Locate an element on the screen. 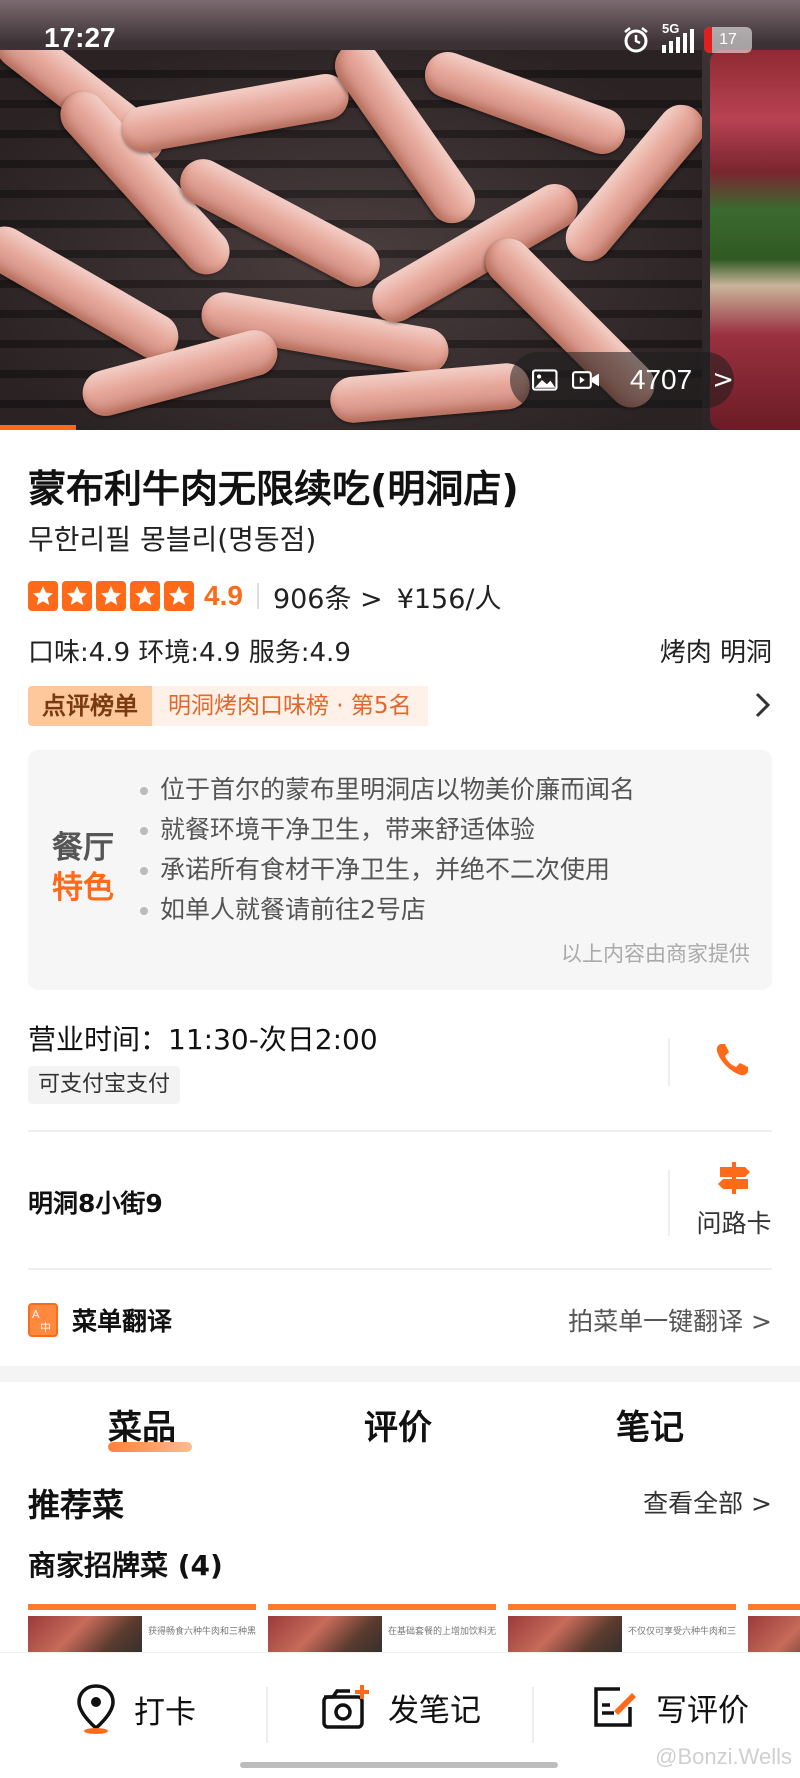 The height and width of the screenshot is (1778, 800). price-per-person: ¥156/人 is located at coordinates (449, 599).